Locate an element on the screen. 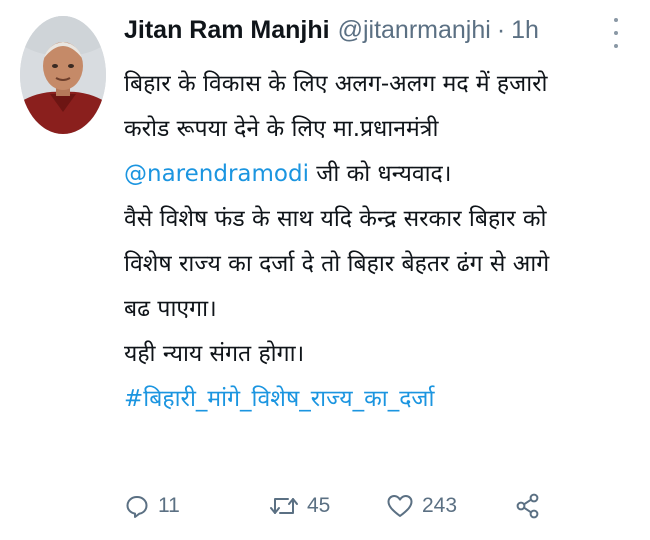 The height and width of the screenshot is (540, 650). action-bar: 11 45 243 is located at coordinates (344, 506).